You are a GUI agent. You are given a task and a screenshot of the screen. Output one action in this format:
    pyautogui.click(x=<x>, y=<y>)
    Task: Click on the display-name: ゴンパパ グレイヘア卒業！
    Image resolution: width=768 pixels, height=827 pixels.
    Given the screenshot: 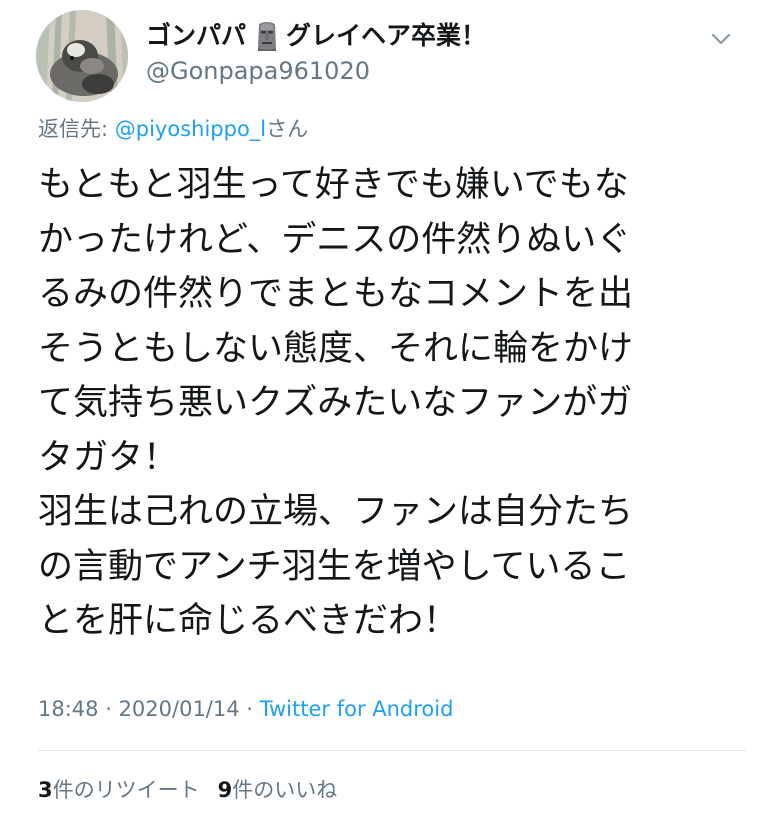 What is the action you would take?
    pyautogui.click(x=316, y=36)
    